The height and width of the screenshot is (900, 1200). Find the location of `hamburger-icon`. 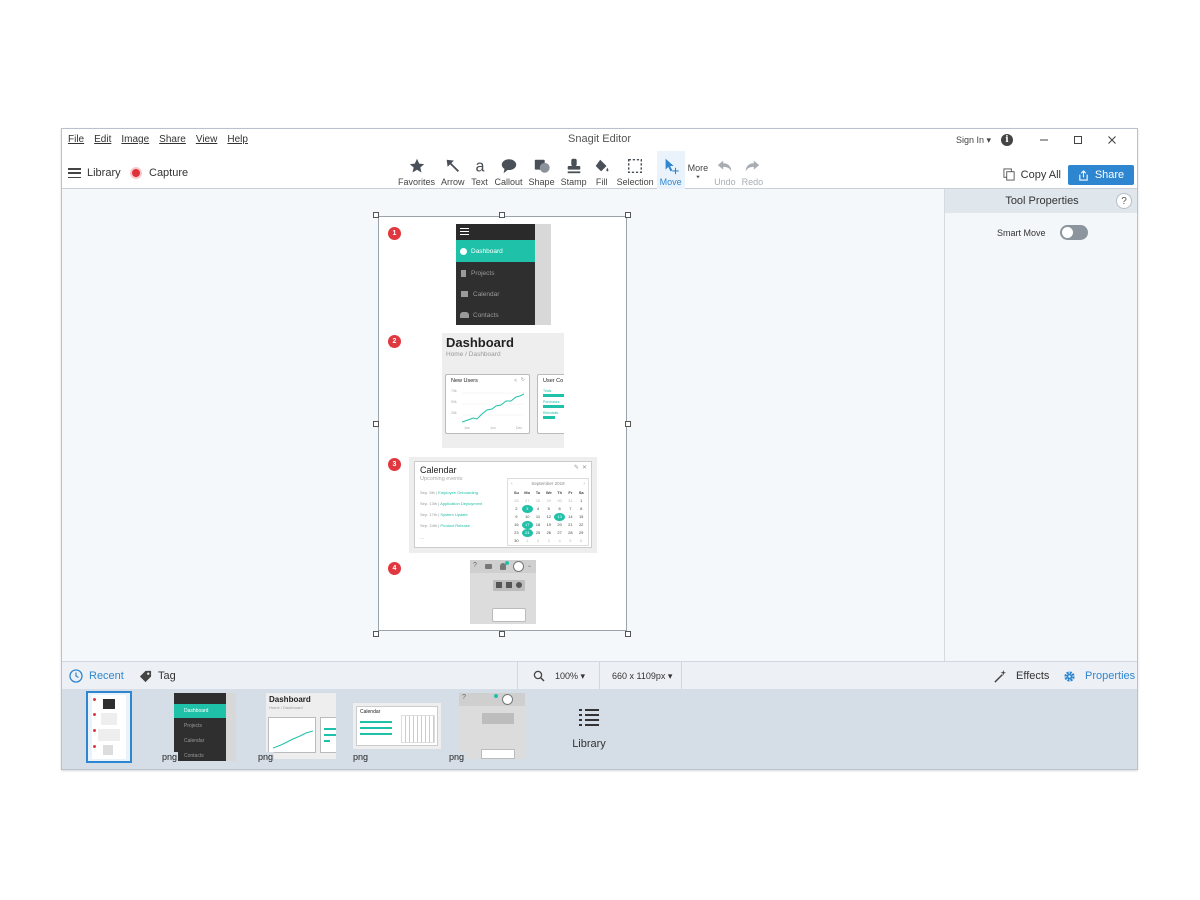

hamburger-icon is located at coordinates (464, 231).